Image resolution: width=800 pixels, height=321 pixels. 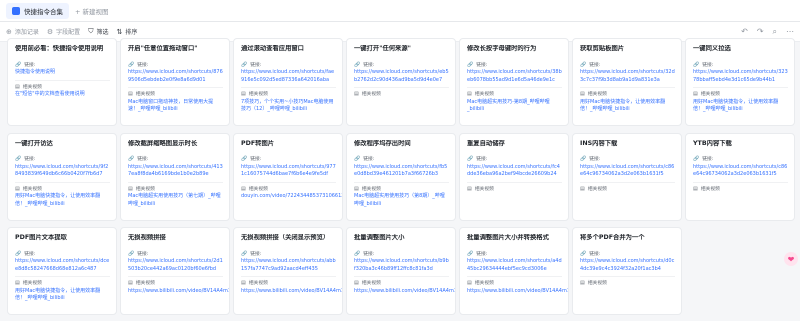 I want to click on undo-icon: ↶, so click(x=744, y=32).